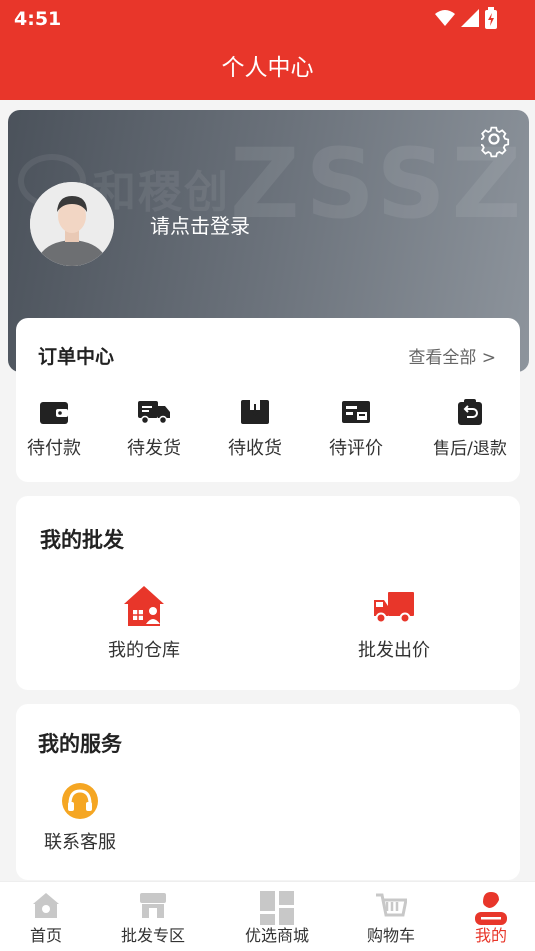 This screenshot has height=951, width=535. I want to click on login-prompt: 请点击登录, so click(200, 224).